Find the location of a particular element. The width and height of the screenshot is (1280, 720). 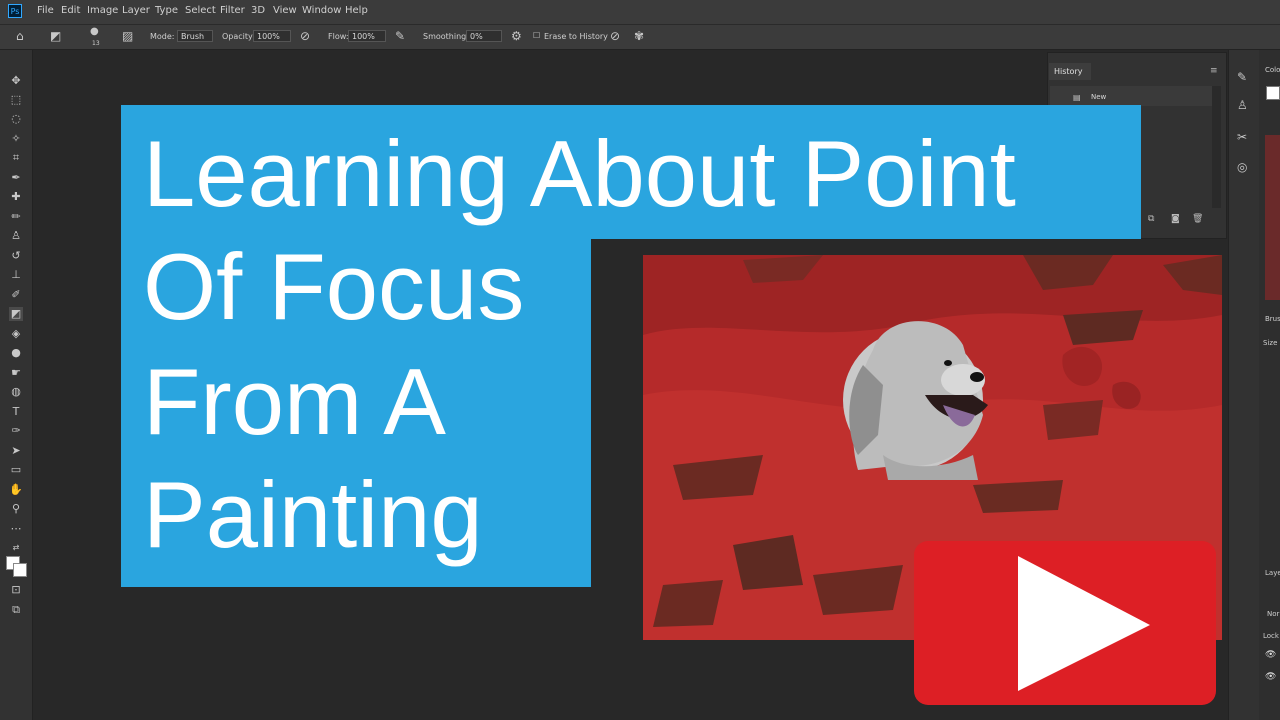

magic-wand-icon: ✧ is located at coordinates (16, 139).